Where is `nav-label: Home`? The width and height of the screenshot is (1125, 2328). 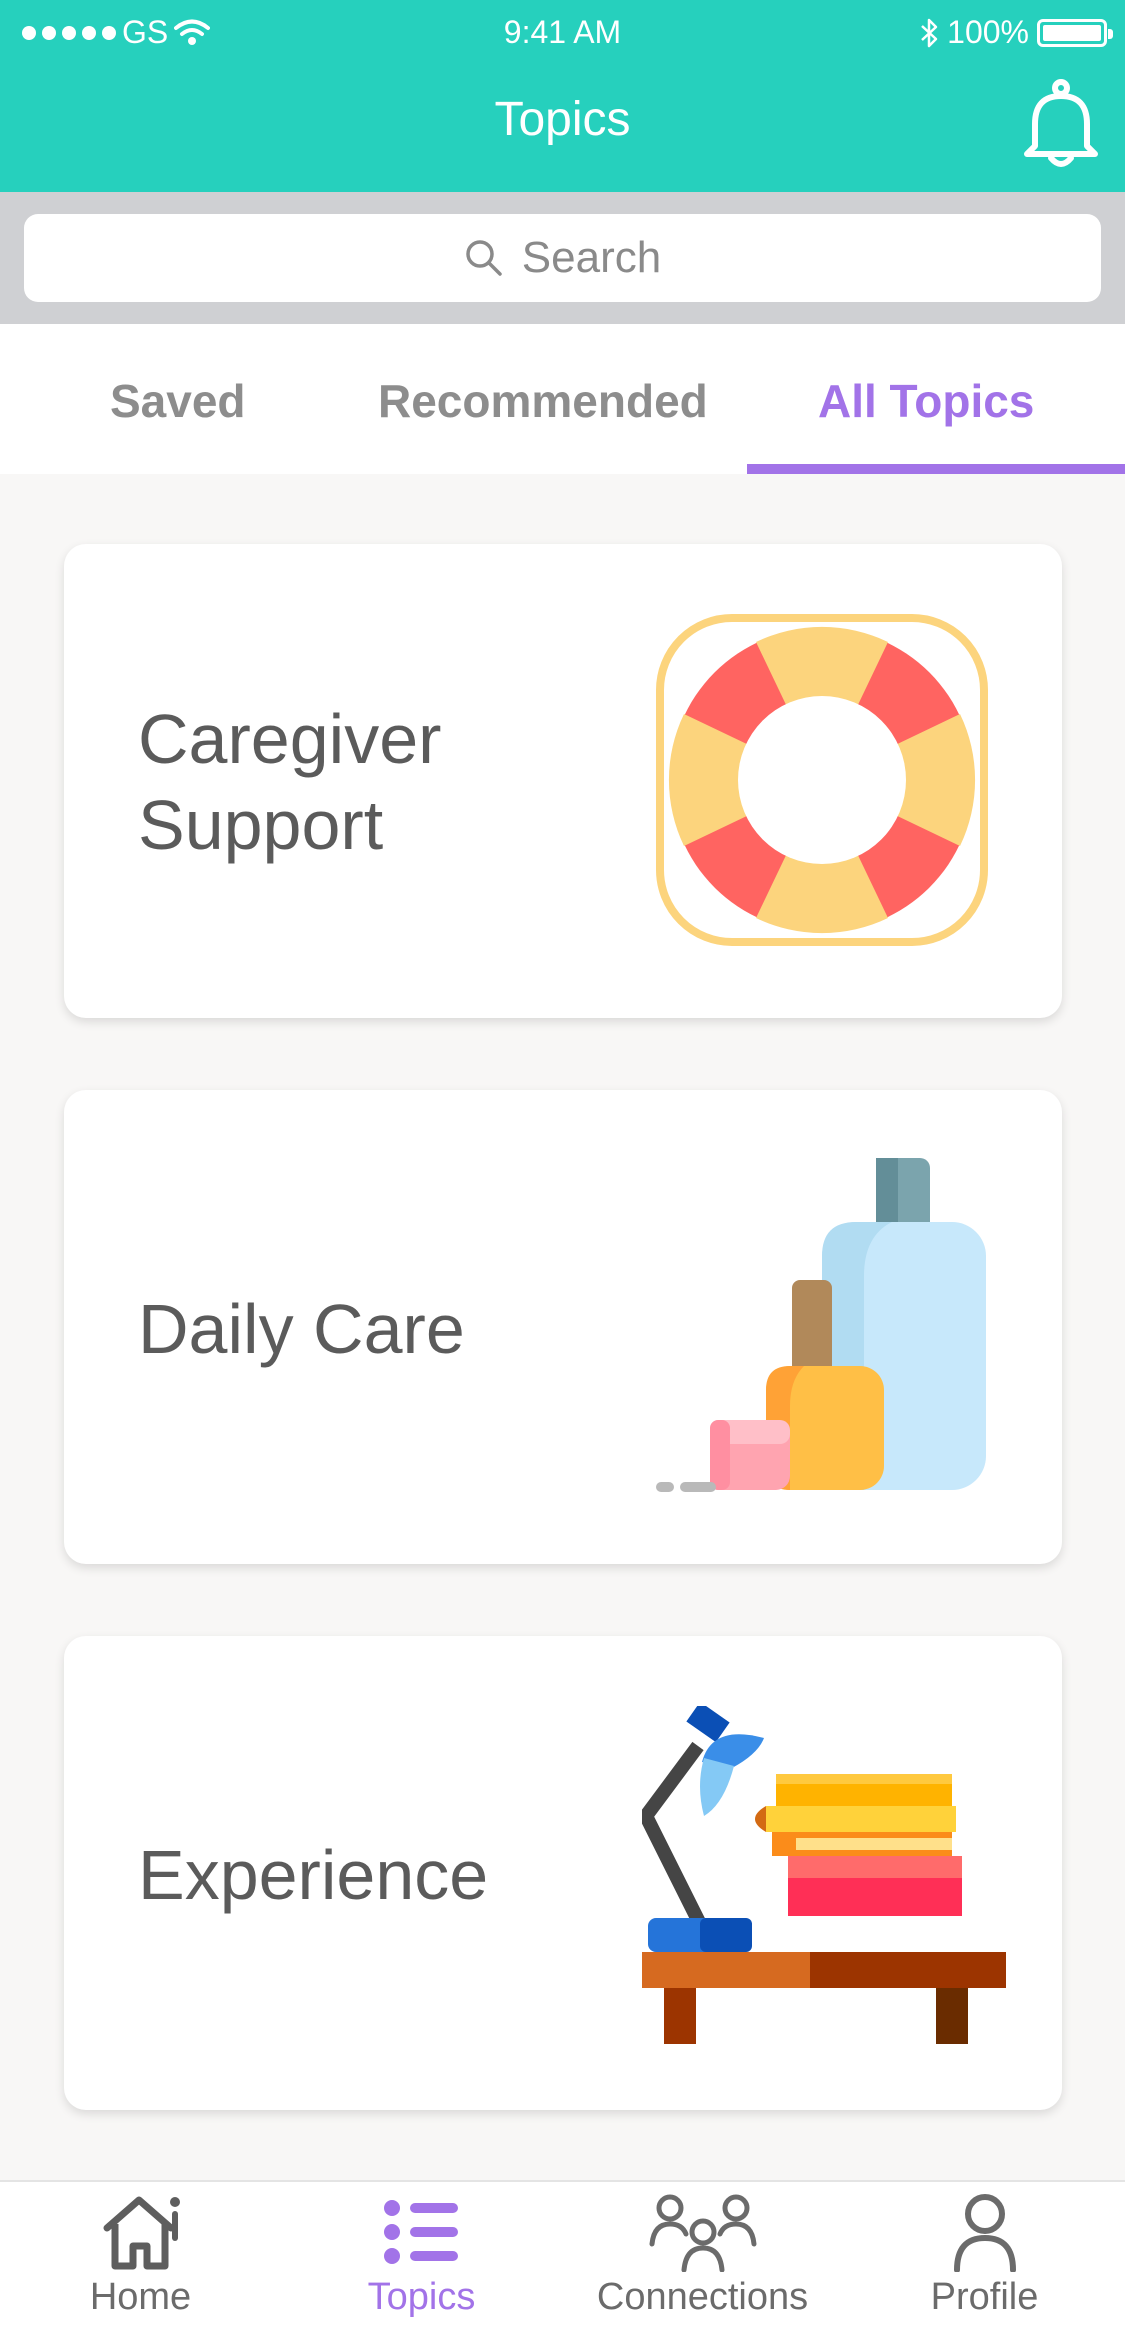 nav-label: Home is located at coordinates (140, 2297).